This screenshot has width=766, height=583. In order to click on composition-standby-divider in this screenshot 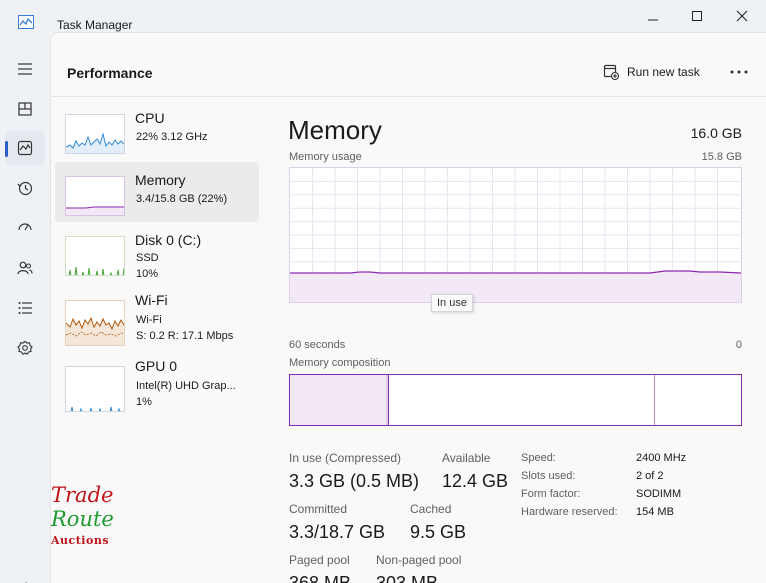, I will do `click(654, 400)`.